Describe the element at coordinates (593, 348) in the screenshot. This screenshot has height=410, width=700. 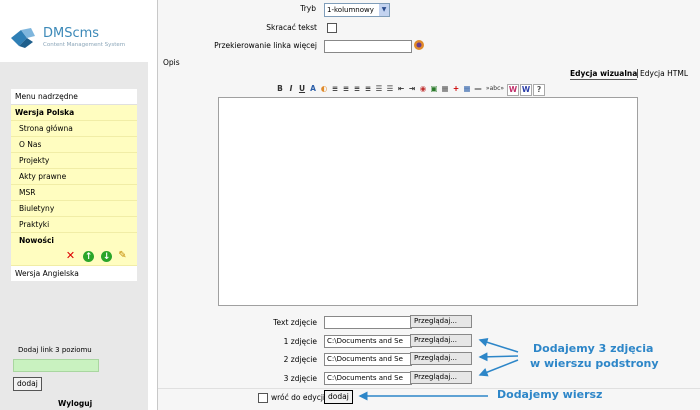
I see `photos-annotation-line1: Dodajemy 3 zdjęcia` at that location.